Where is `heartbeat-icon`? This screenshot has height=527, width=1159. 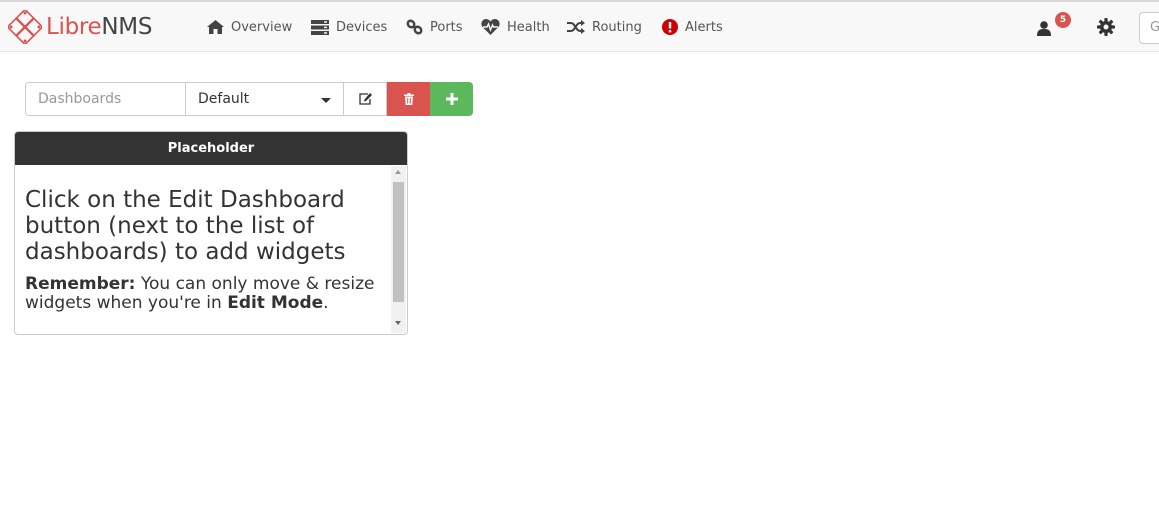 heartbeat-icon is located at coordinates (490, 27).